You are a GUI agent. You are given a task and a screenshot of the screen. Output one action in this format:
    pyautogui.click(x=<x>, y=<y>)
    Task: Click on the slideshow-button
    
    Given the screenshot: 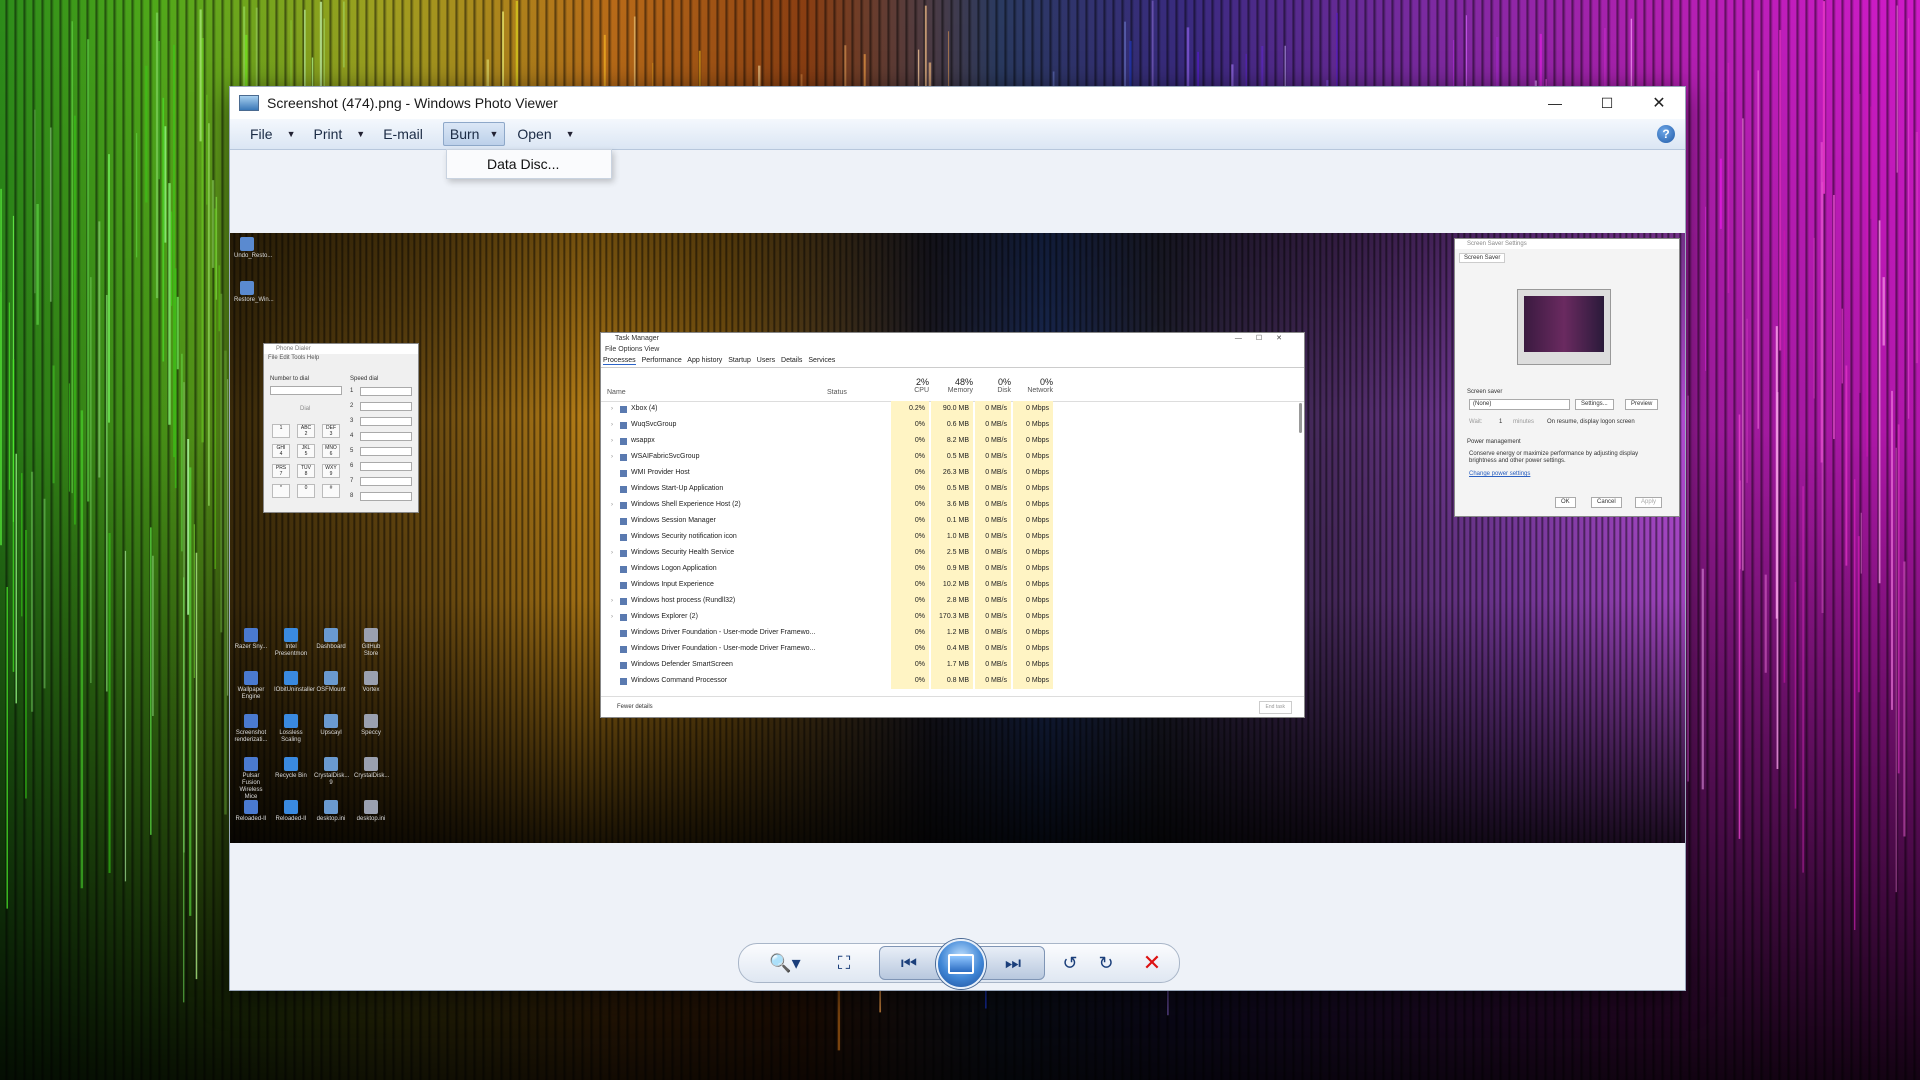 What is the action you would take?
    pyautogui.click(x=961, y=964)
    